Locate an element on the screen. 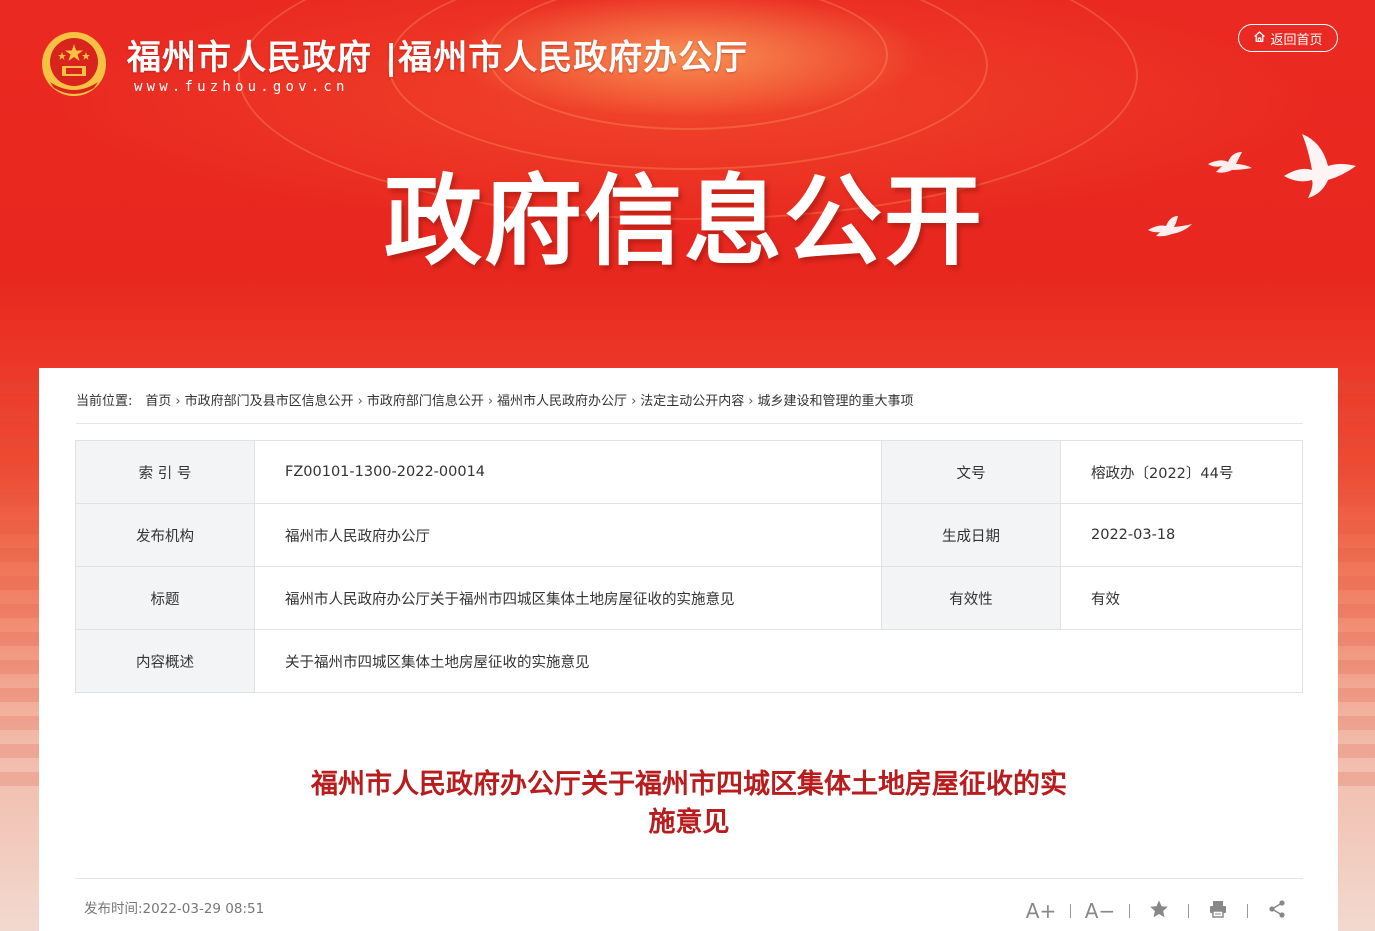 This screenshot has height=931, width=1375. article-toolbar: A+ A− is located at coordinates (1159, 911).